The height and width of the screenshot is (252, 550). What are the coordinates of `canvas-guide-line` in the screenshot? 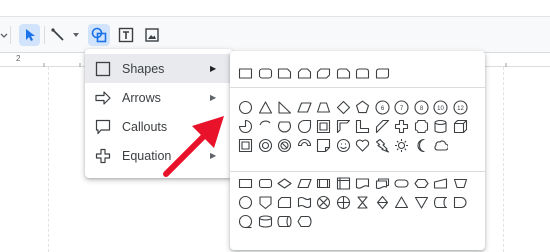 It's located at (48, 159).